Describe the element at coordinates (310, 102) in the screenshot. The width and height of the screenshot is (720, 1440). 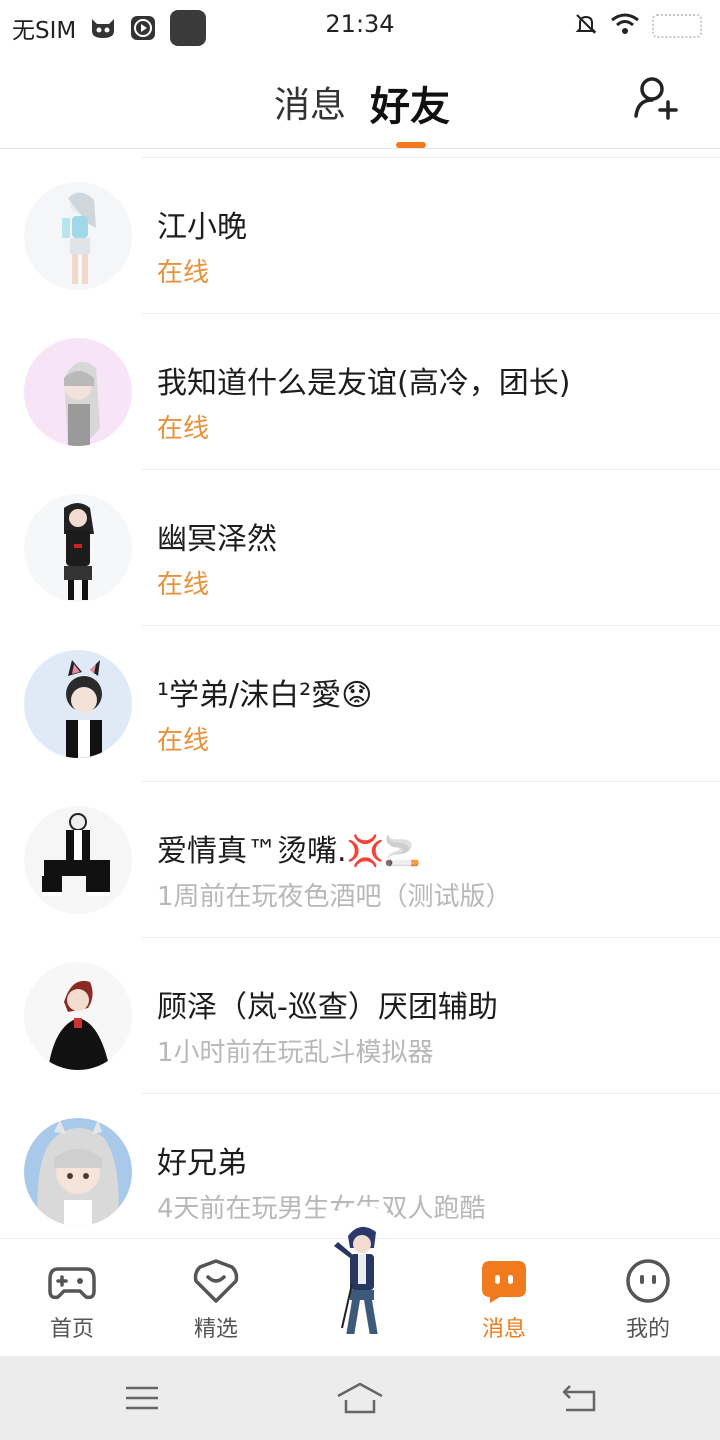
I see `tab-messages: 消息` at that location.